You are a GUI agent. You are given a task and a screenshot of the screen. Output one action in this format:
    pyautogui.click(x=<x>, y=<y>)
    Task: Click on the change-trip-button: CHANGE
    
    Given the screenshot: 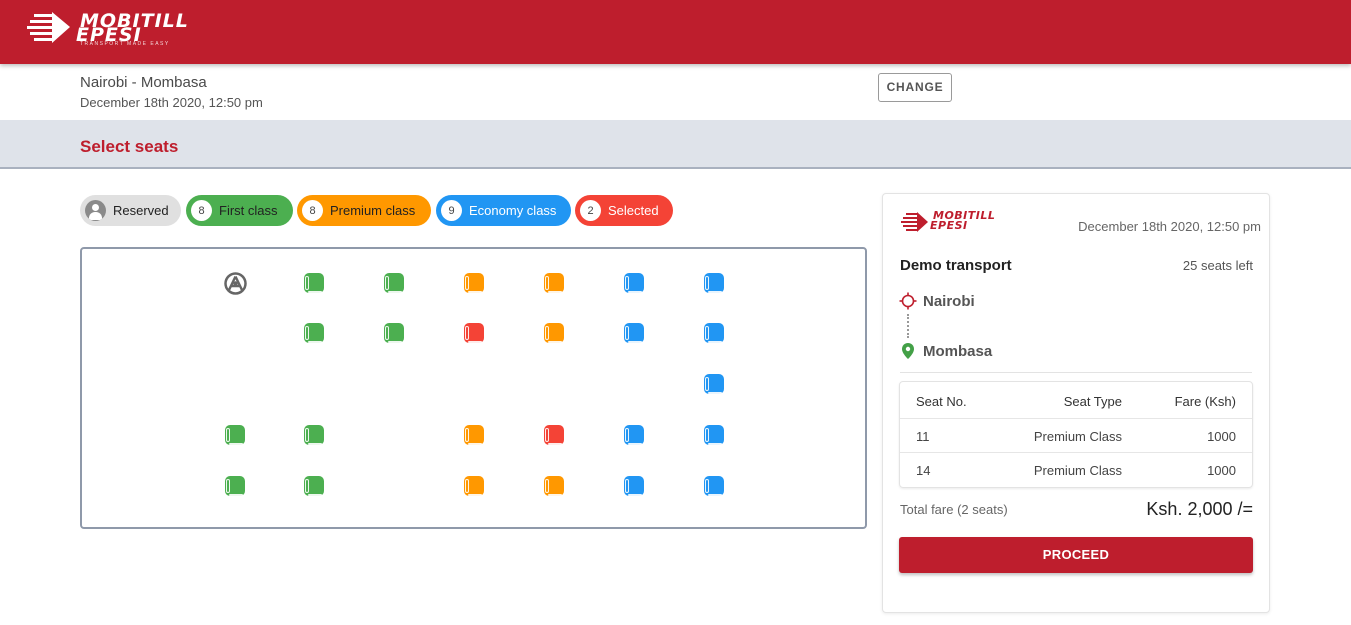 What is the action you would take?
    pyautogui.click(x=915, y=87)
    